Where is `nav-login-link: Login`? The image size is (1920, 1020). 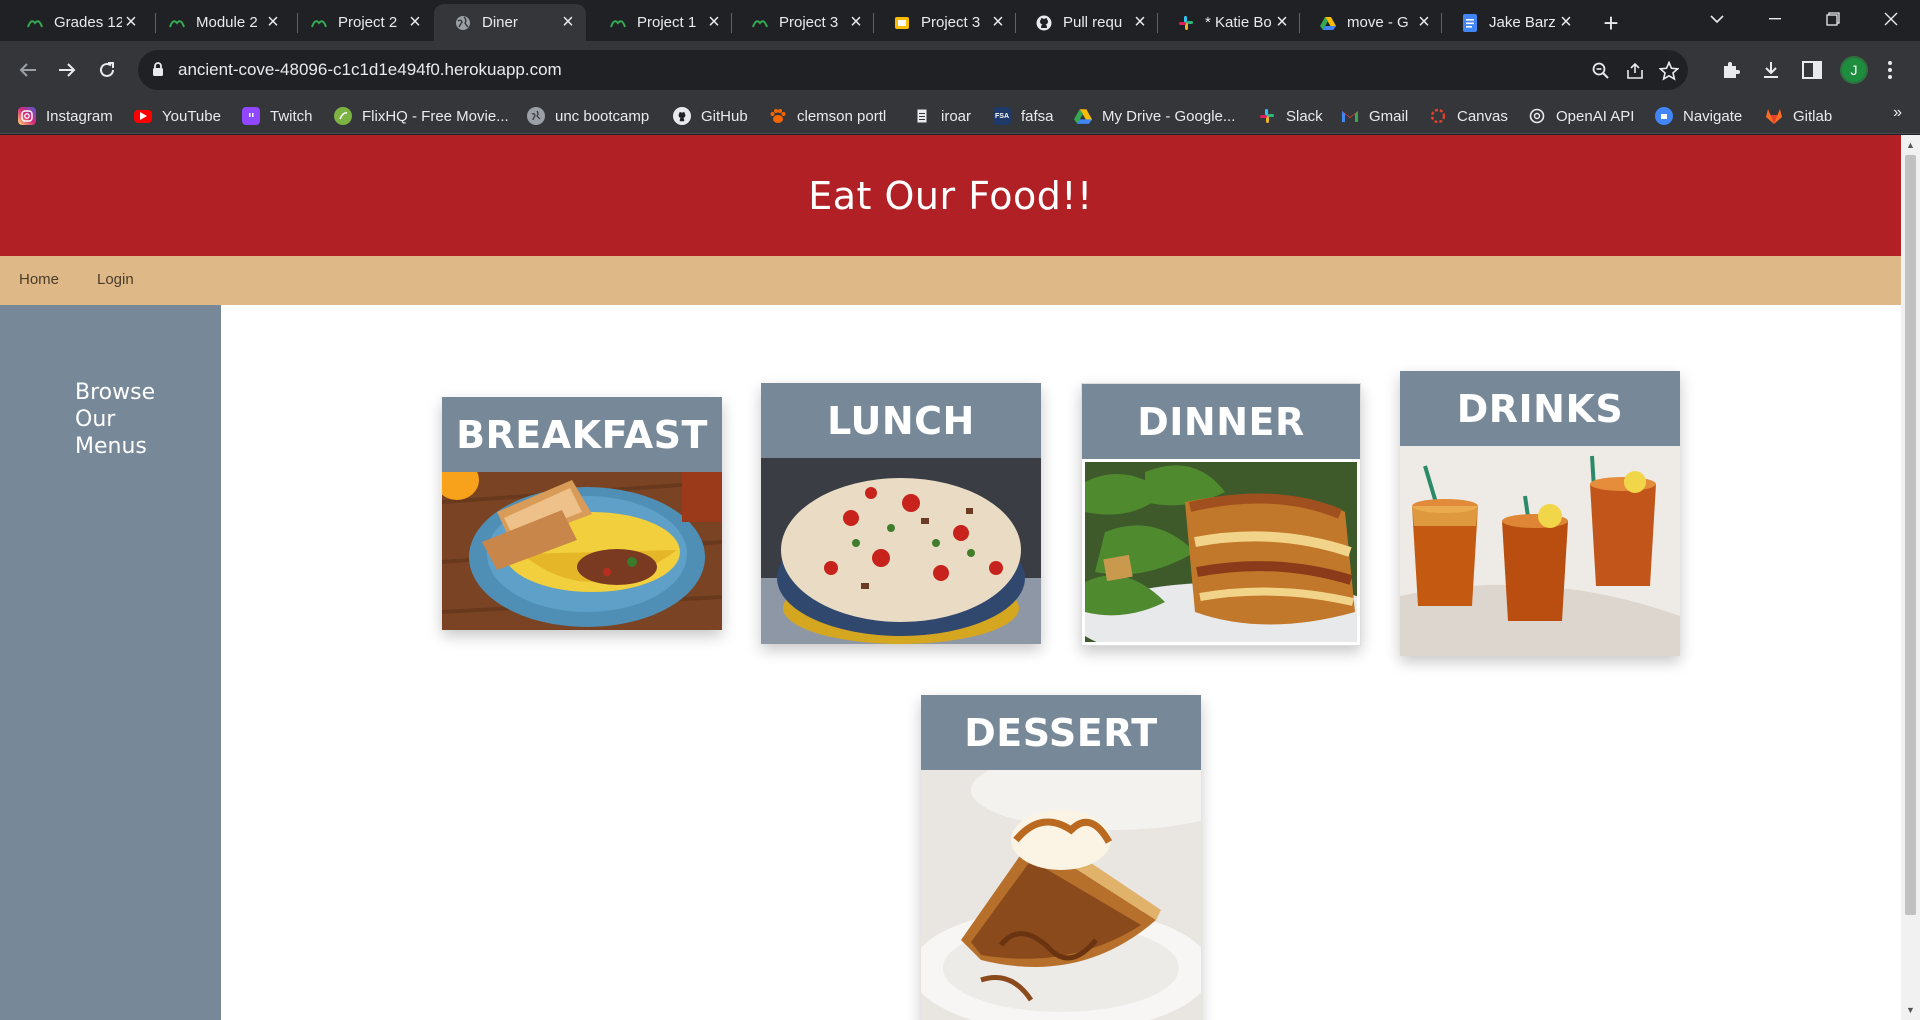 nav-login-link: Login is located at coordinates (115, 279).